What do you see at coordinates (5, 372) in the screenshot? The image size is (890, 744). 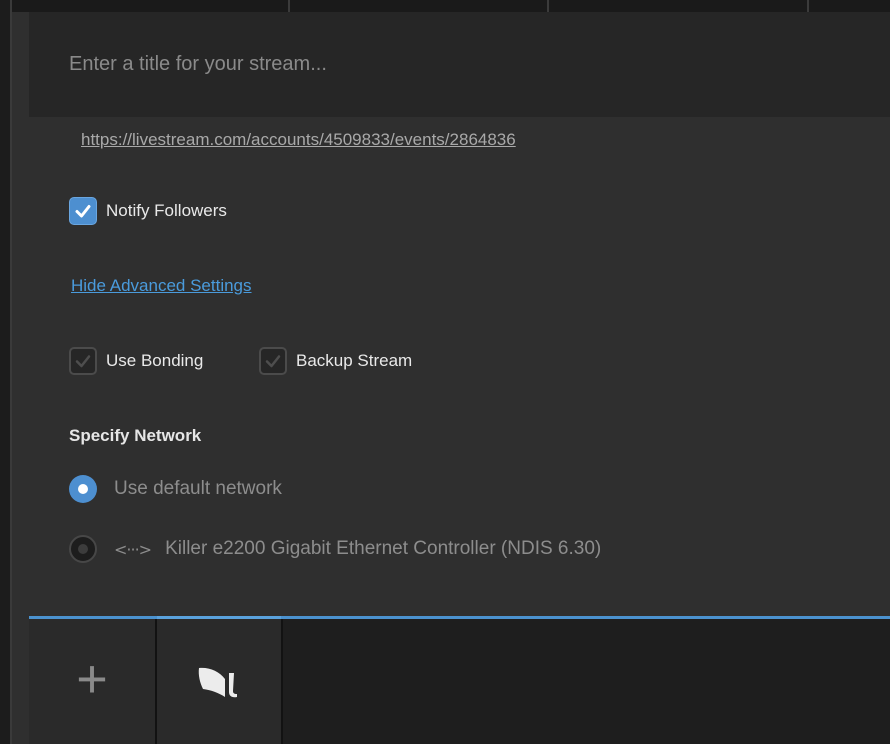 I see `left-rail` at bounding box center [5, 372].